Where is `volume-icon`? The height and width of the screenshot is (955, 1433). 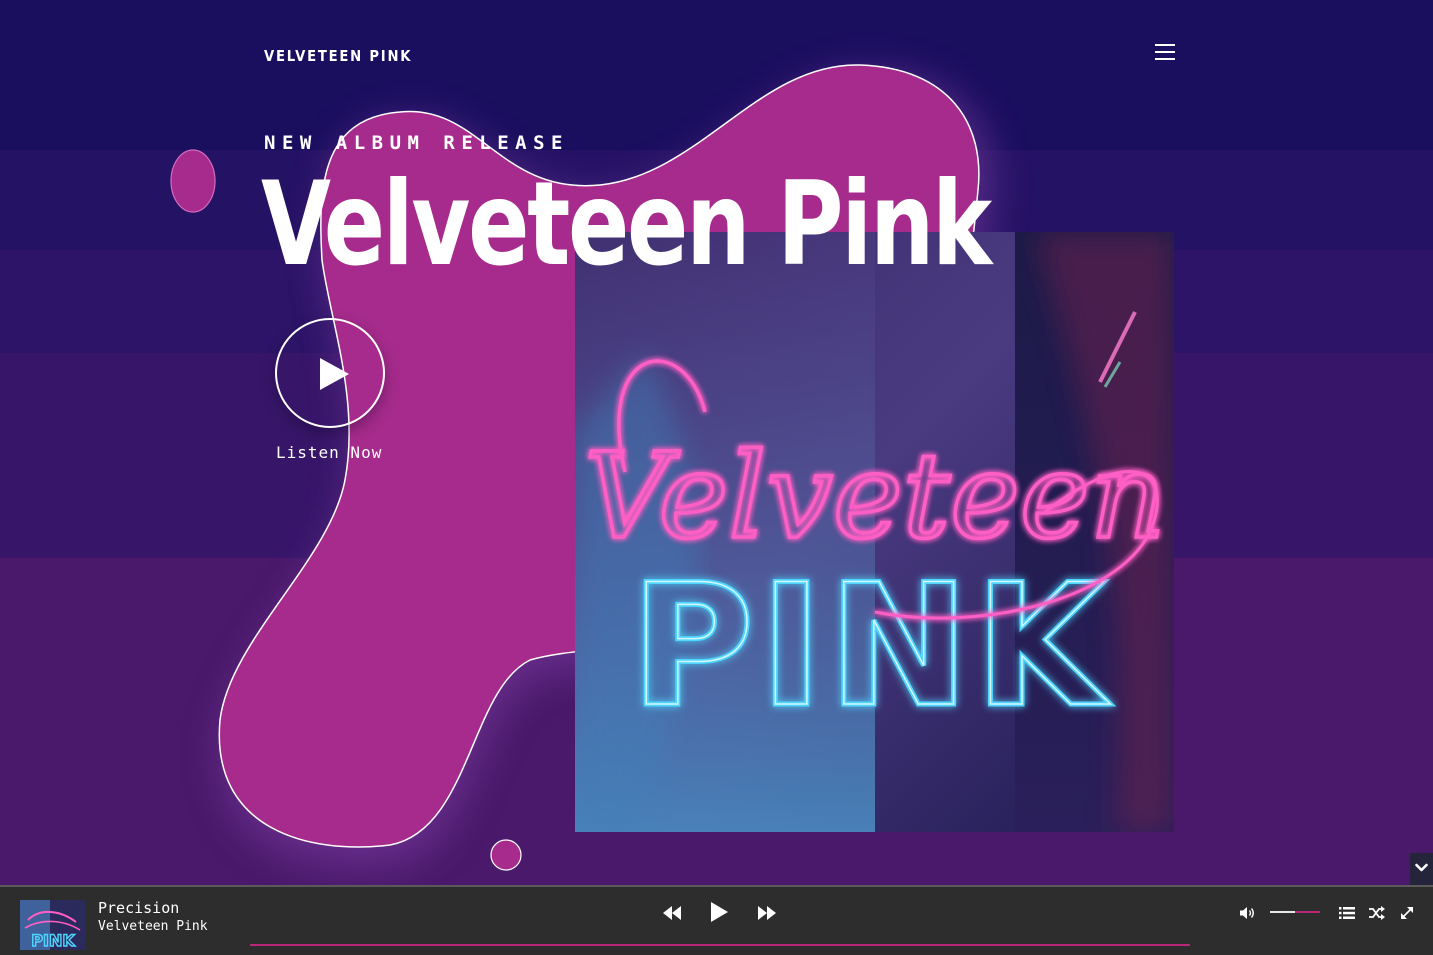 volume-icon is located at coordinates (1247, 913).